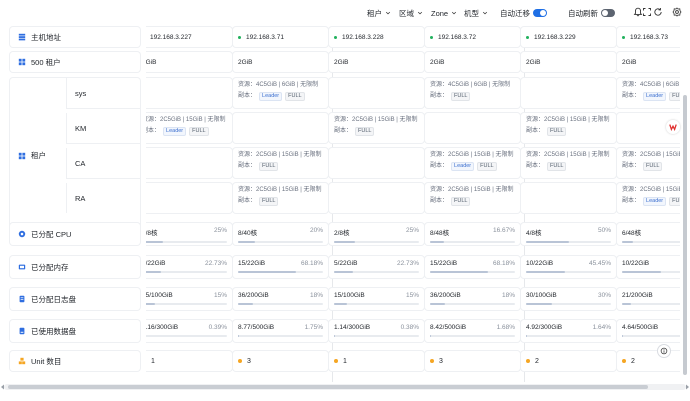  Describe the element at coordinates (608, 13) in the screenshot. I see `auto-refresh-toggle` at that location.